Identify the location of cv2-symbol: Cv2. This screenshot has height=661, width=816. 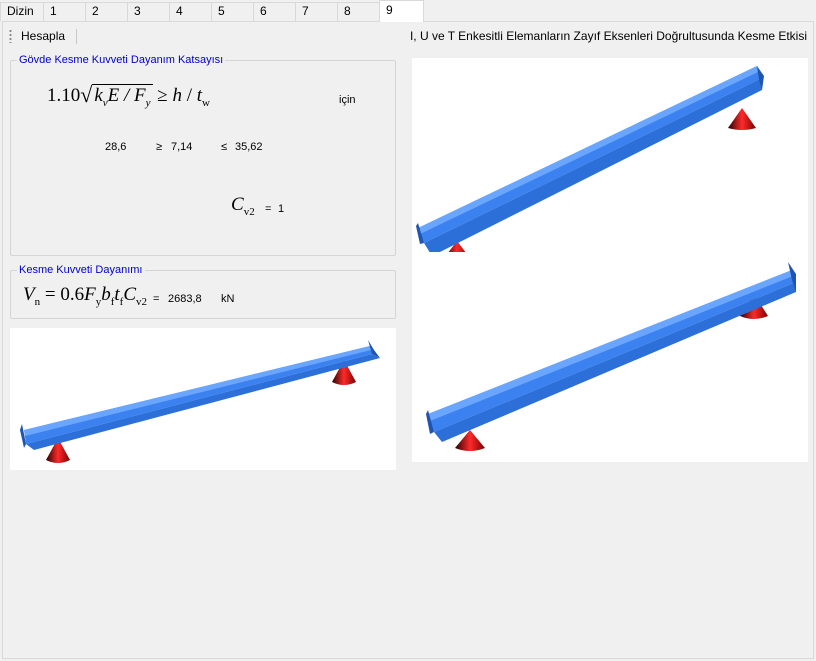
(243, 206).